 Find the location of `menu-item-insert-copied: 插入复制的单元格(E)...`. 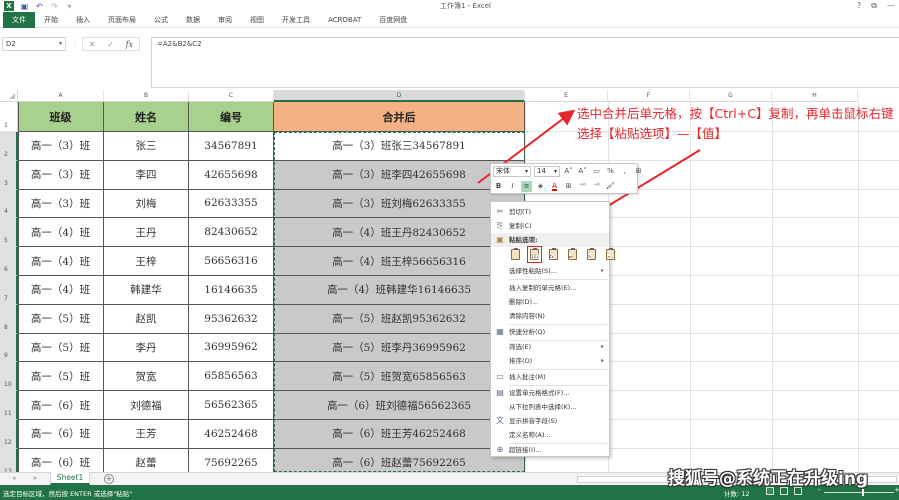

menu-item-insert-copied: 插入复制的单元格(E)... is located at coordinates (550, 288).